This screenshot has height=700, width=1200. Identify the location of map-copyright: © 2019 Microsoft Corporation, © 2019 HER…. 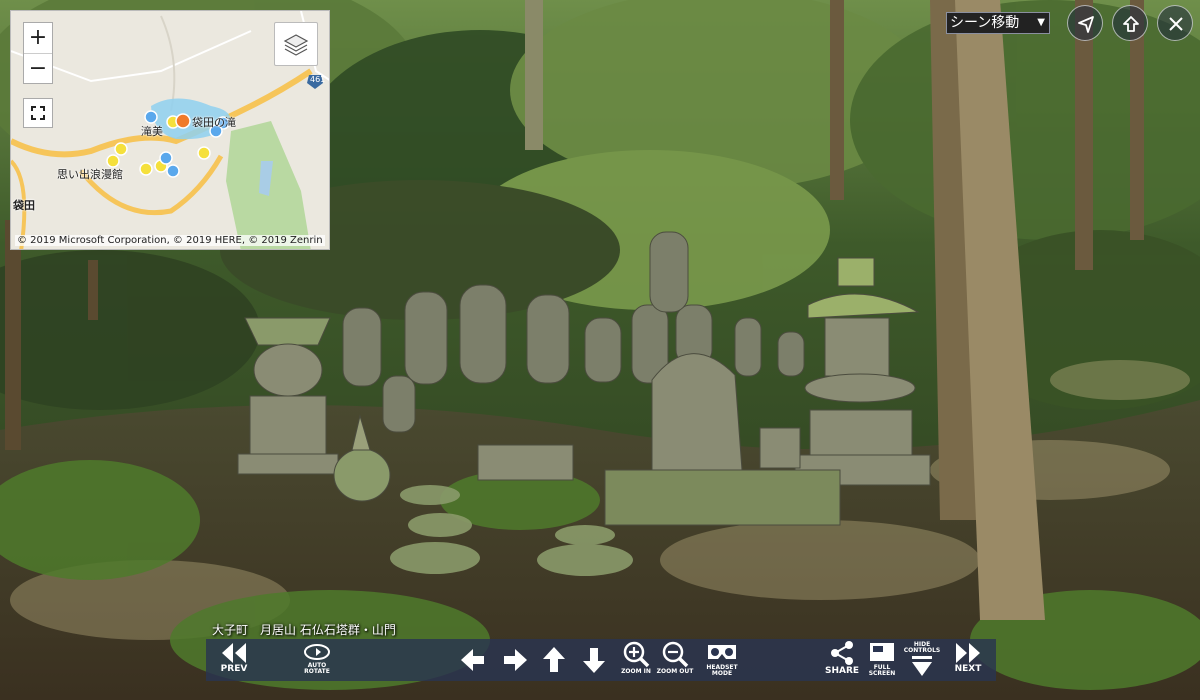
(170, 240).